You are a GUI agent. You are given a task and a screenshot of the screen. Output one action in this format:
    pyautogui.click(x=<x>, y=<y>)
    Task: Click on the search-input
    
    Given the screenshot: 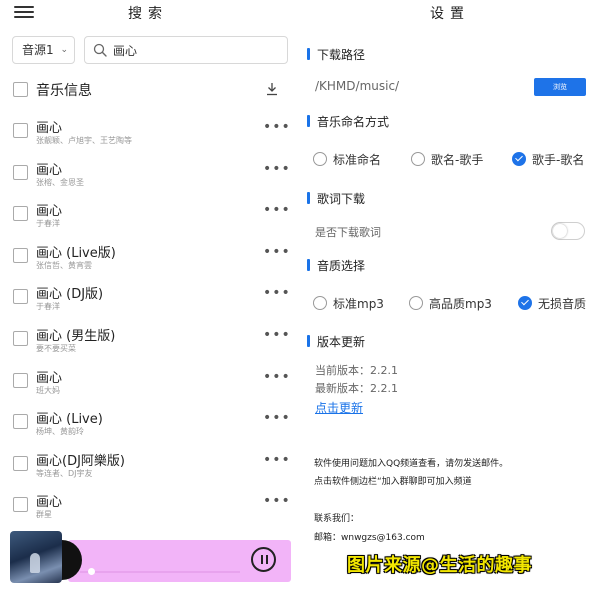 What is the action you would take?
    pyautogui.click(x=198, y=50)
    